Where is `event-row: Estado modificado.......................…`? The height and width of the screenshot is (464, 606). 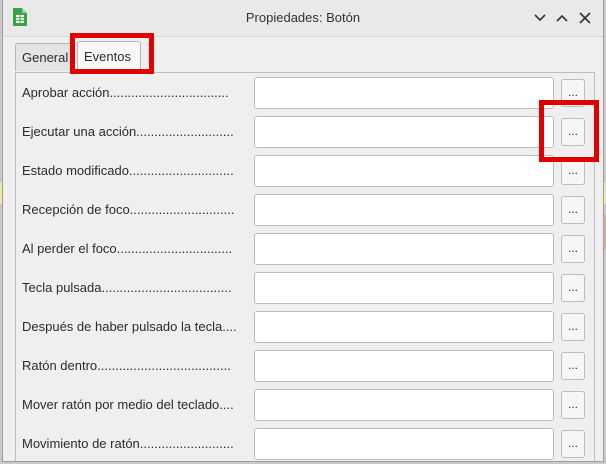 event-row: Estado modificado.......................… is located at coordinates (305, 171).